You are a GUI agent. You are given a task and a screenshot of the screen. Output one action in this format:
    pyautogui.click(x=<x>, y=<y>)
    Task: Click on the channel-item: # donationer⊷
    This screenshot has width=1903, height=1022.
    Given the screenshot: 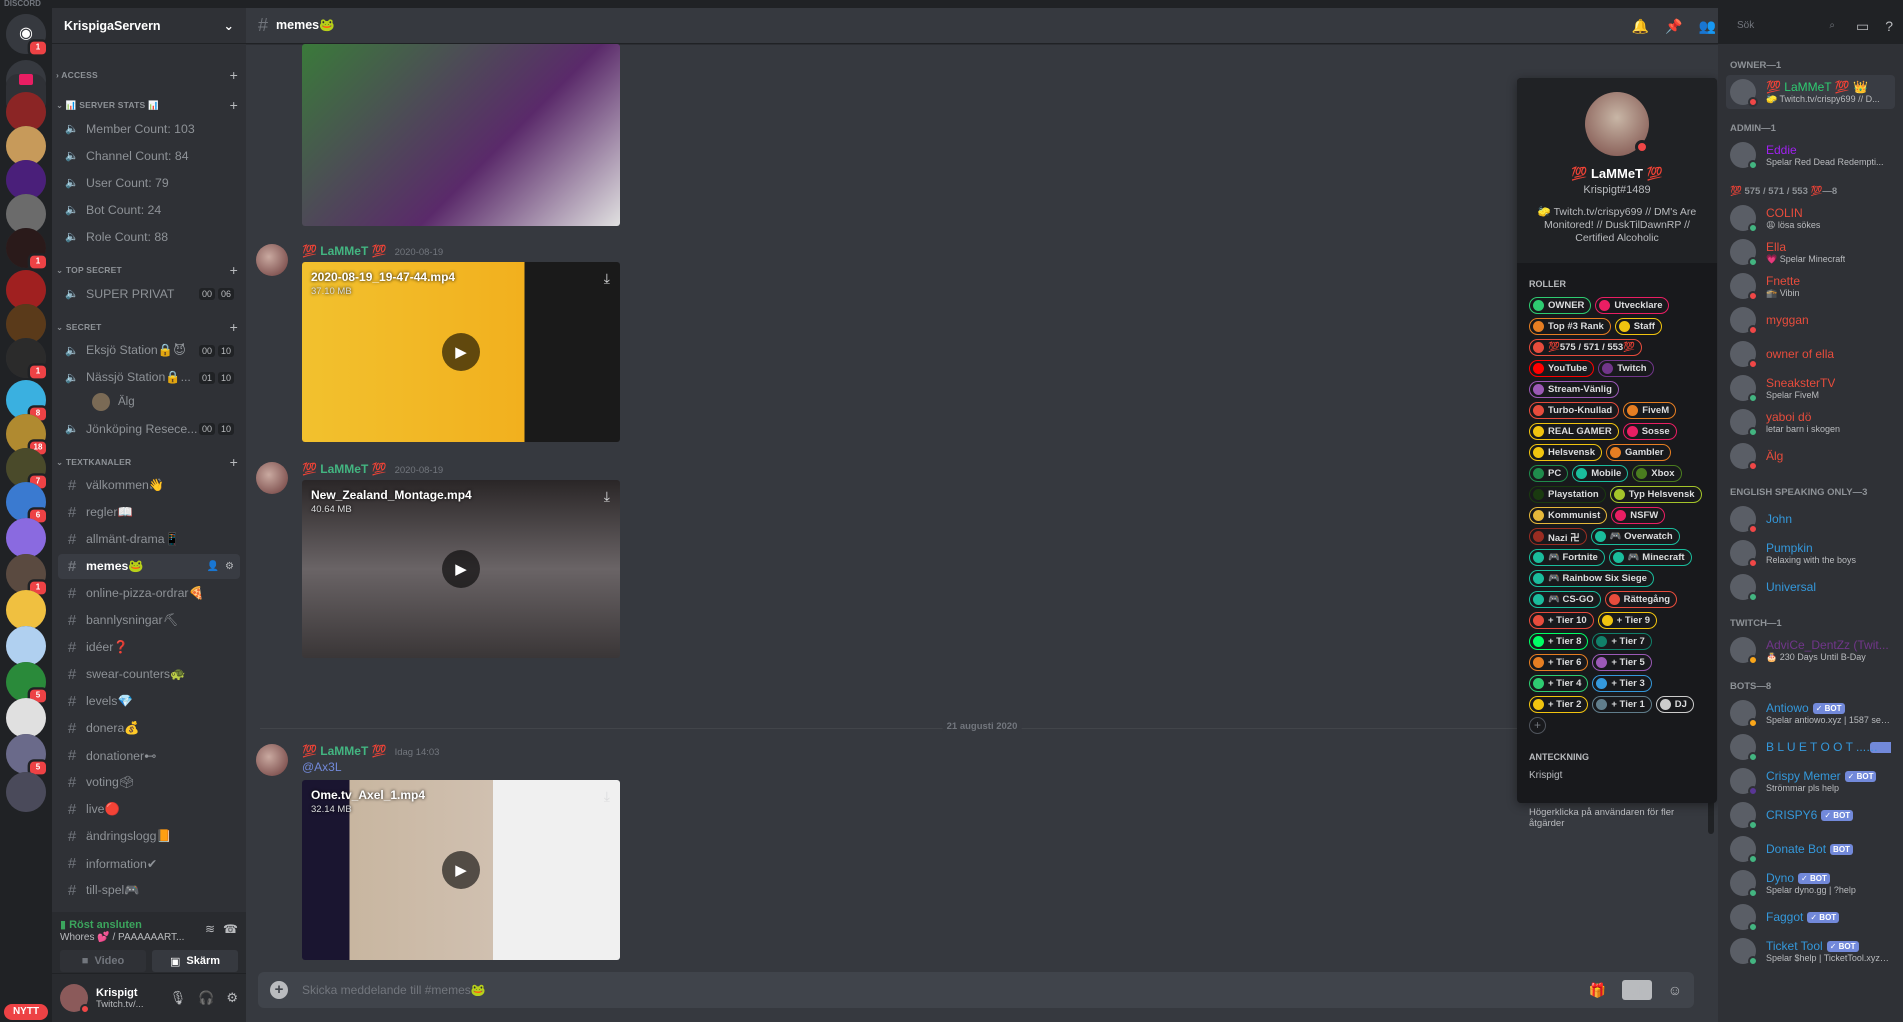 What is the action you would take?
    pyautogui.click(x=149, y=755)
    